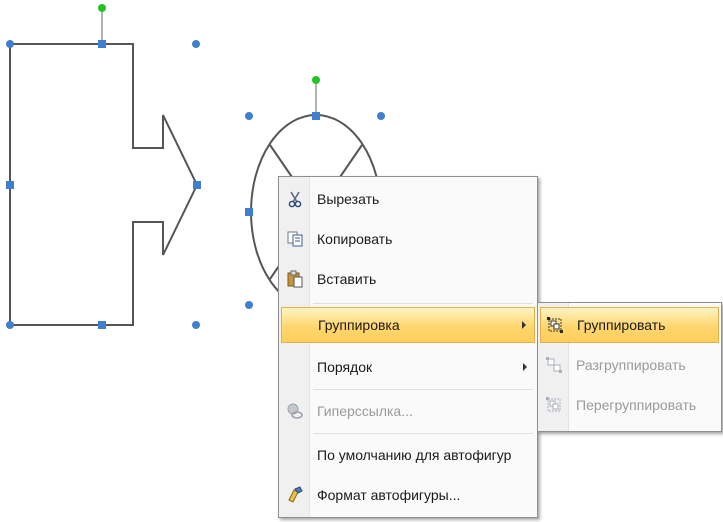 The height and width of the screenshot is (522, 723). I want to click on hyperlink-icon, so click(295, 411).